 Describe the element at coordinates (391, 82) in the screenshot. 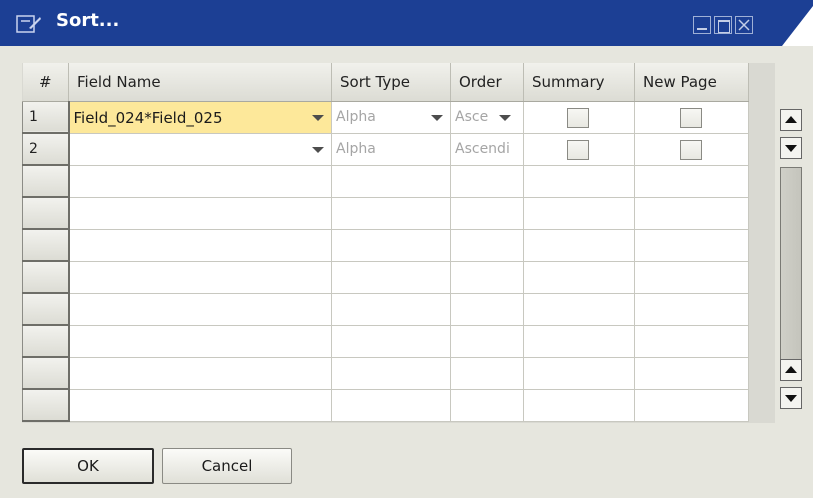

I see `column-header-sort-type: Sort Type` at that location.